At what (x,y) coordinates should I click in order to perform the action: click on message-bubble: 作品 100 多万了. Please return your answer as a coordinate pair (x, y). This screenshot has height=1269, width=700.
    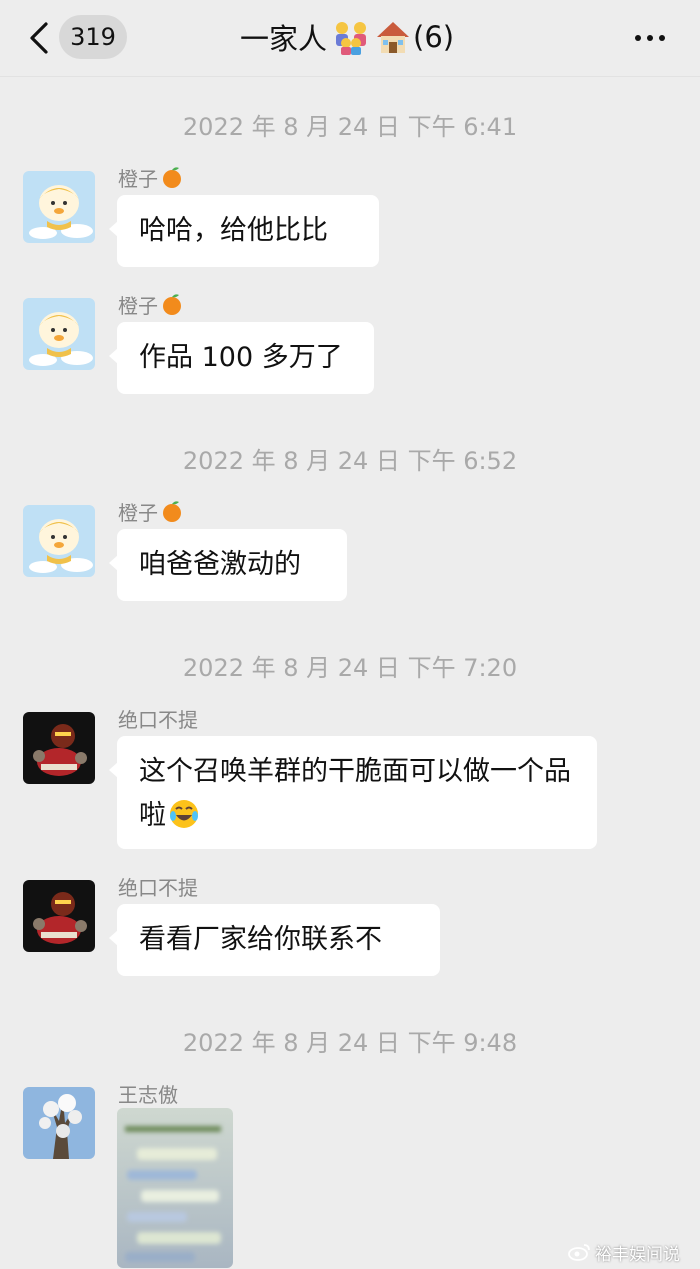
    Looking at the image, I should click on (241, 358).